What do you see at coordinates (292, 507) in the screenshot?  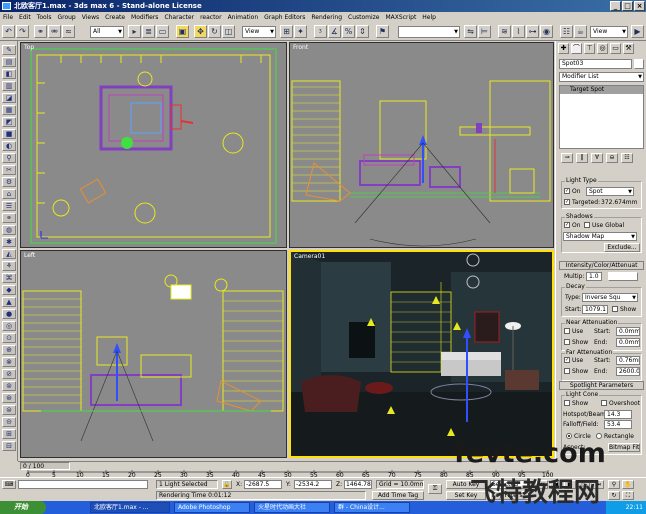 I see `task-hxsd: 火星时代动画大社` at bounding box center [292, 507].